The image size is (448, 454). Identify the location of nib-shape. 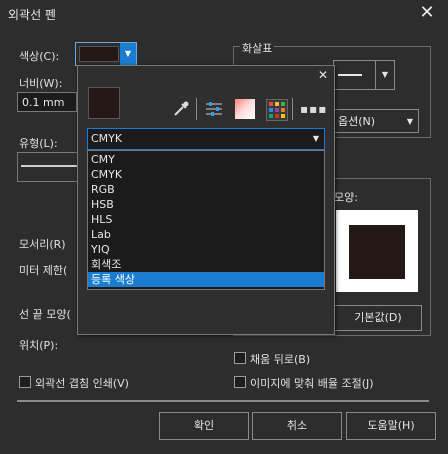
(377, 252).